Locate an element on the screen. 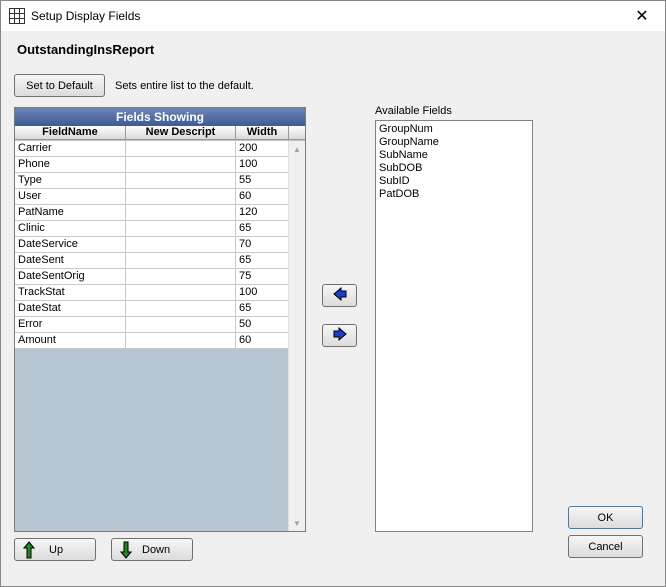 Image resolution: width=666 pixels, height=587 pixels. table-row: Phone 100 is located at coordinates (152, 165).